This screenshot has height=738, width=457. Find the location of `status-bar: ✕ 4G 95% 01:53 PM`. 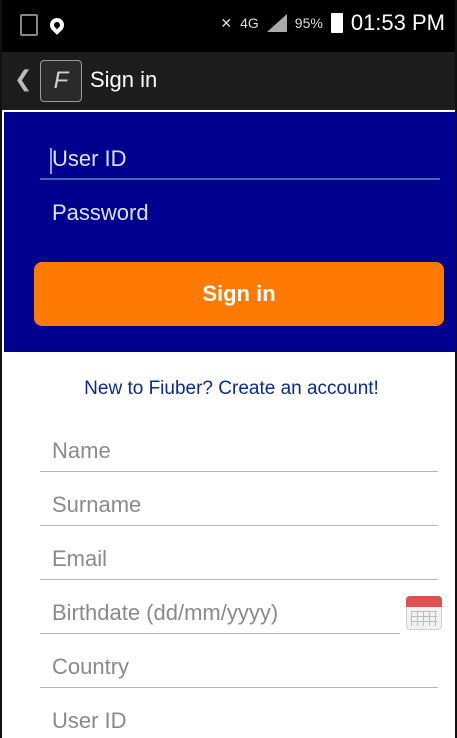

status-bar: ✕ 4G 95% 01:53 PM is located at coordinates (228, 26).